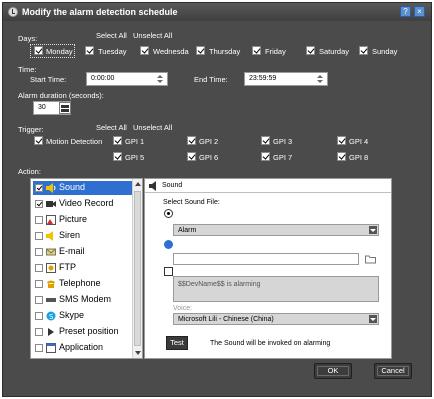 This screenshot has width=434, height=399. I want to click on days-label: Days:, so click(28, 38).